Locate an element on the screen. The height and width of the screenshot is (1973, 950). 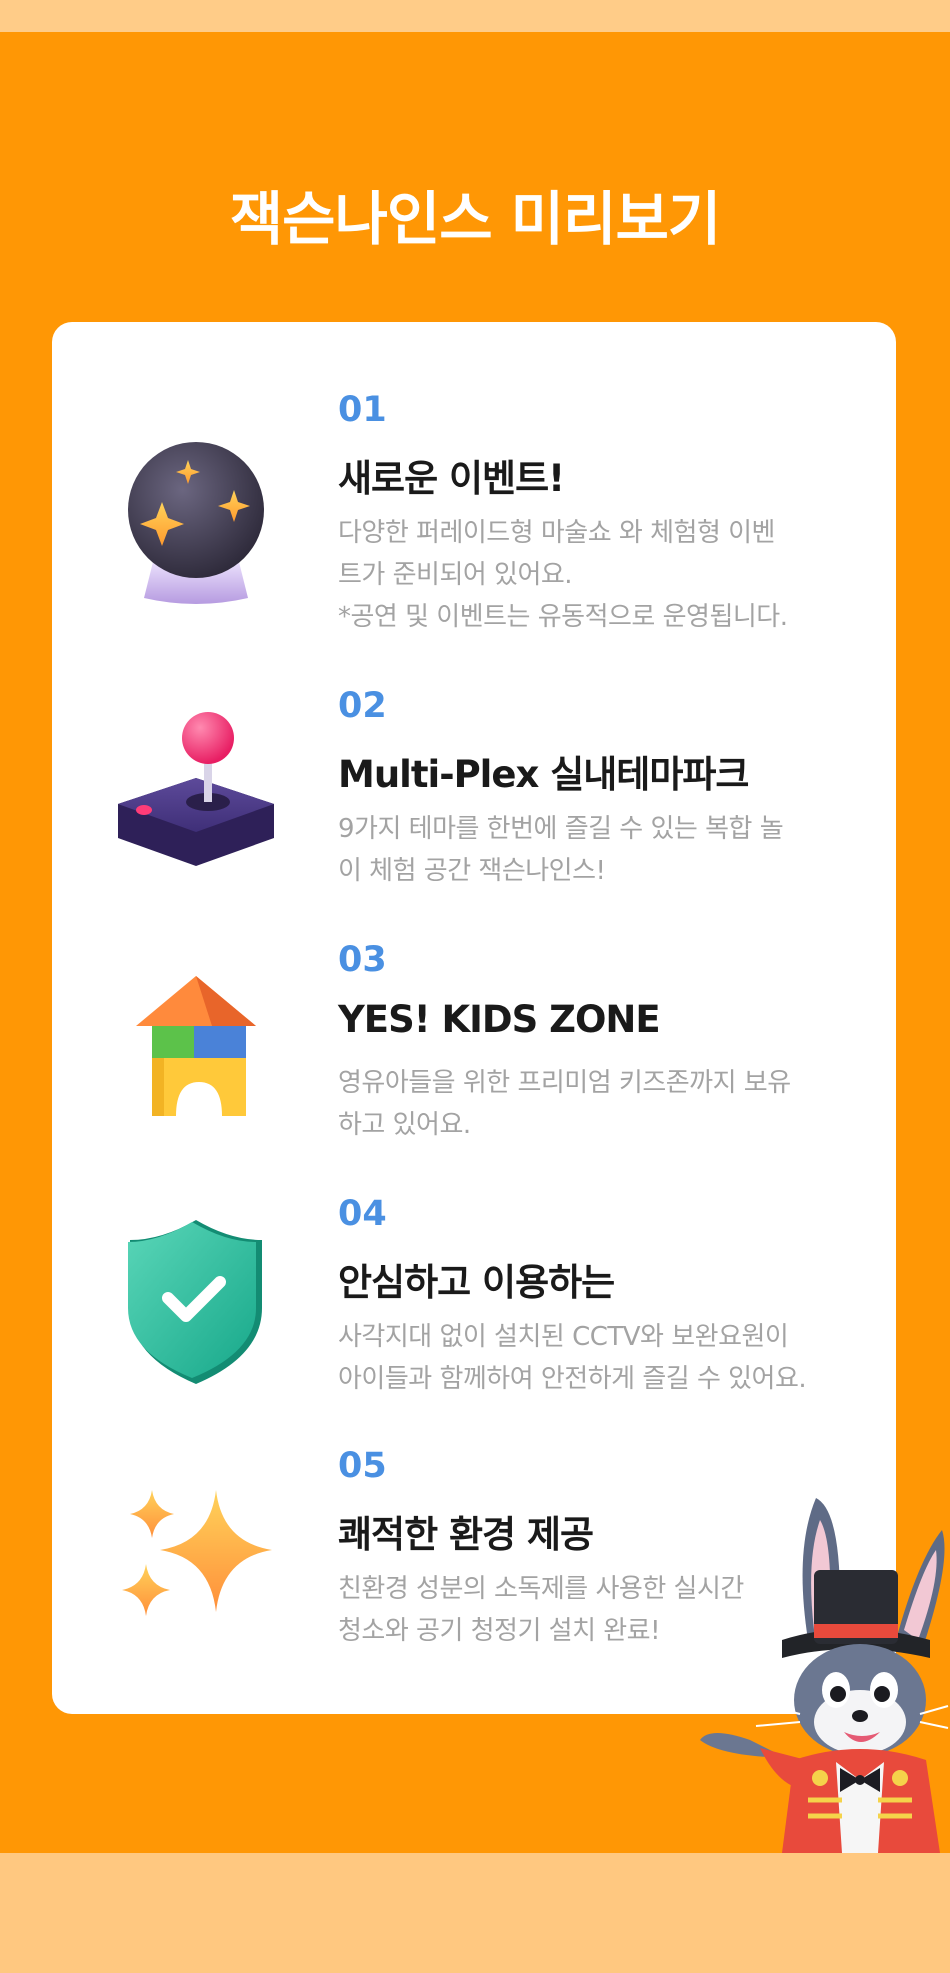
rabbit-mascot-illustration is located at coordinates (820, 1671).